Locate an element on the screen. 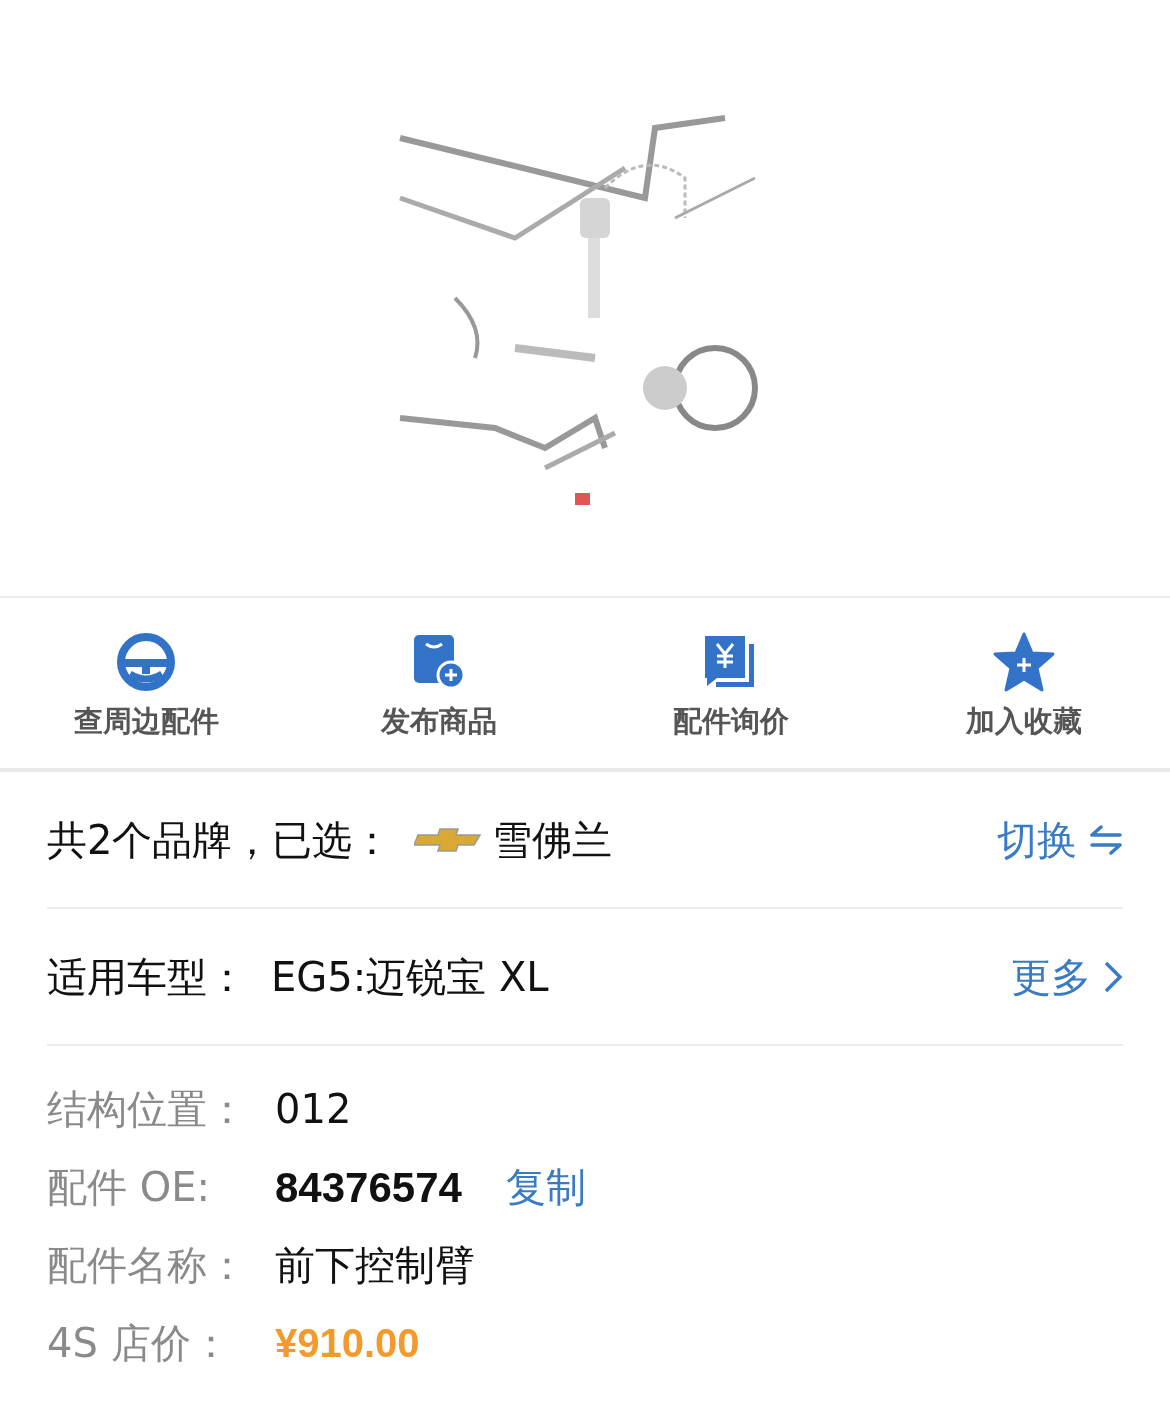  chevron-right-icon is located at coordinates (1113, 976).